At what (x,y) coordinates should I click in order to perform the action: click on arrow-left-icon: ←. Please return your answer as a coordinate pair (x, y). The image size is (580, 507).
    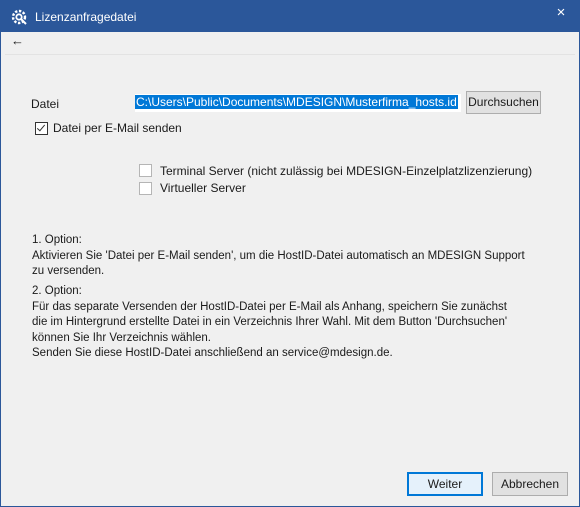
    Looking at the image, I should click on (17, 41).